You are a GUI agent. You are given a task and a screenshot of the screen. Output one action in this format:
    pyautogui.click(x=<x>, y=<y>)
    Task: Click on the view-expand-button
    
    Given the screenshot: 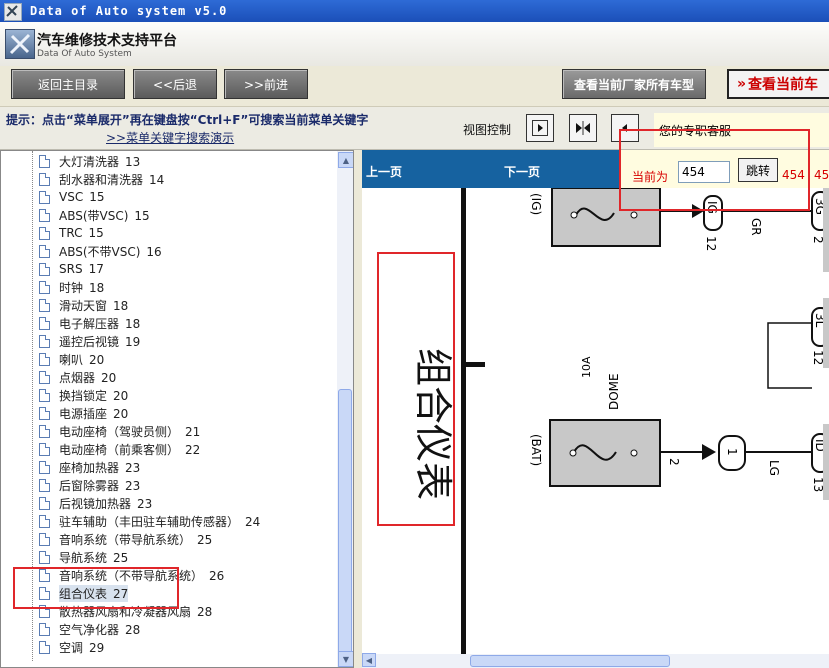 What is the action you would take?
    pyautogui.click(x=540, y=128)
    